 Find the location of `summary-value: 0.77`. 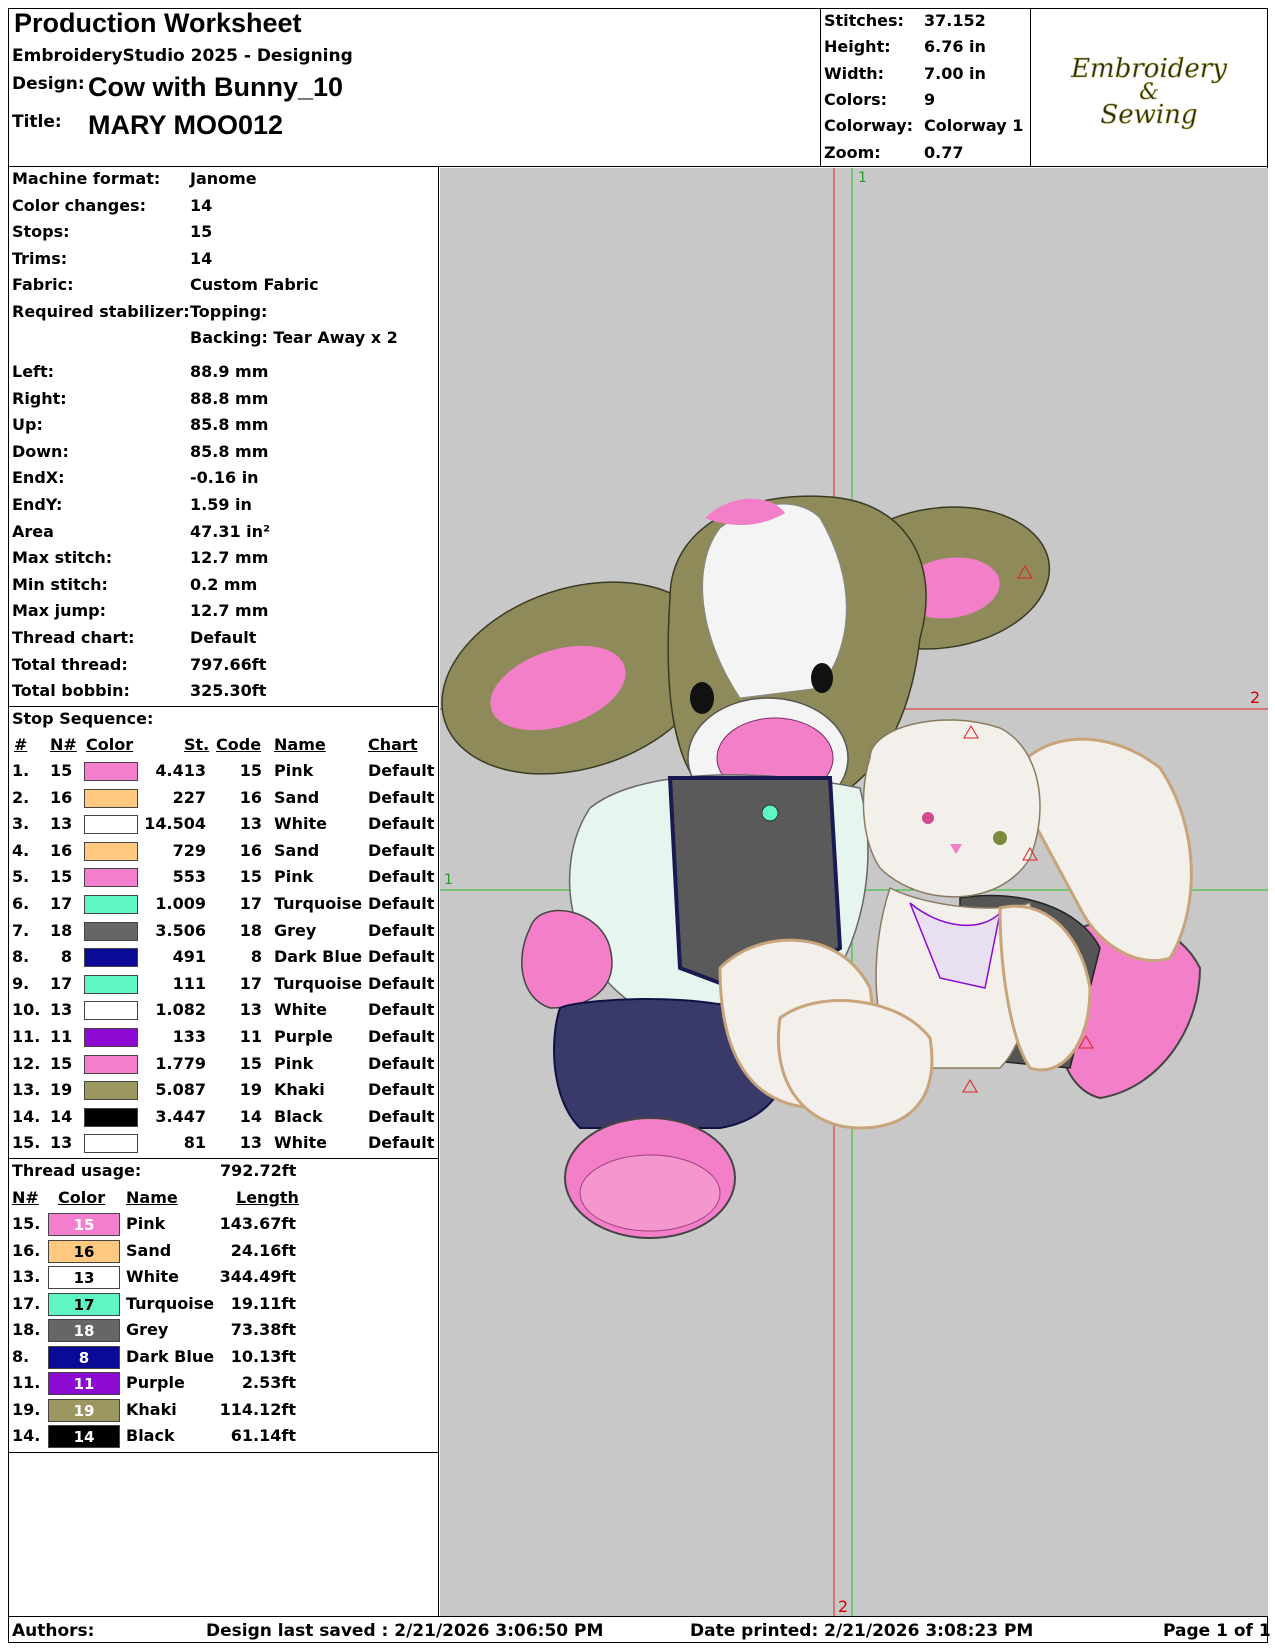

summary-value: 0.77 is located at coordinates (944, 152).